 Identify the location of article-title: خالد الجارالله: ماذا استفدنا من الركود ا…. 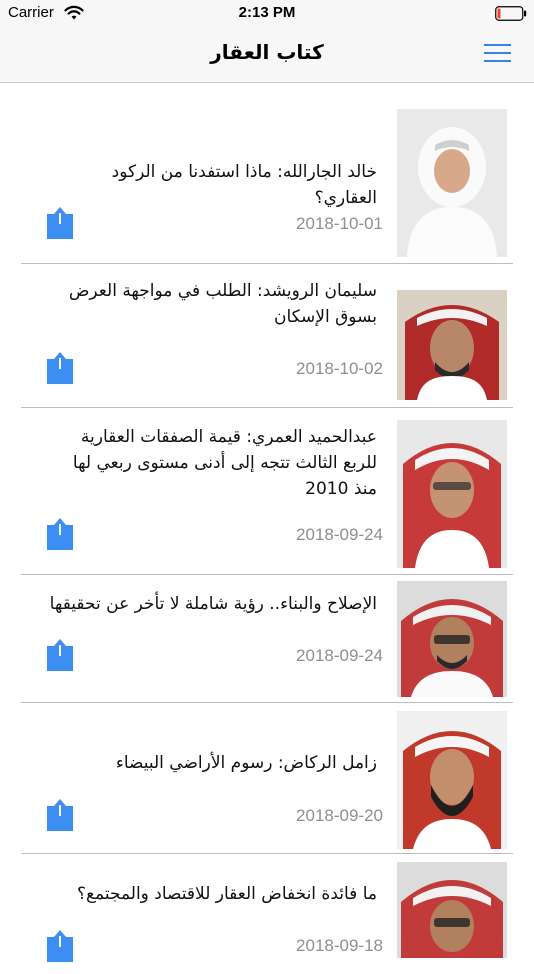
(211, 185).